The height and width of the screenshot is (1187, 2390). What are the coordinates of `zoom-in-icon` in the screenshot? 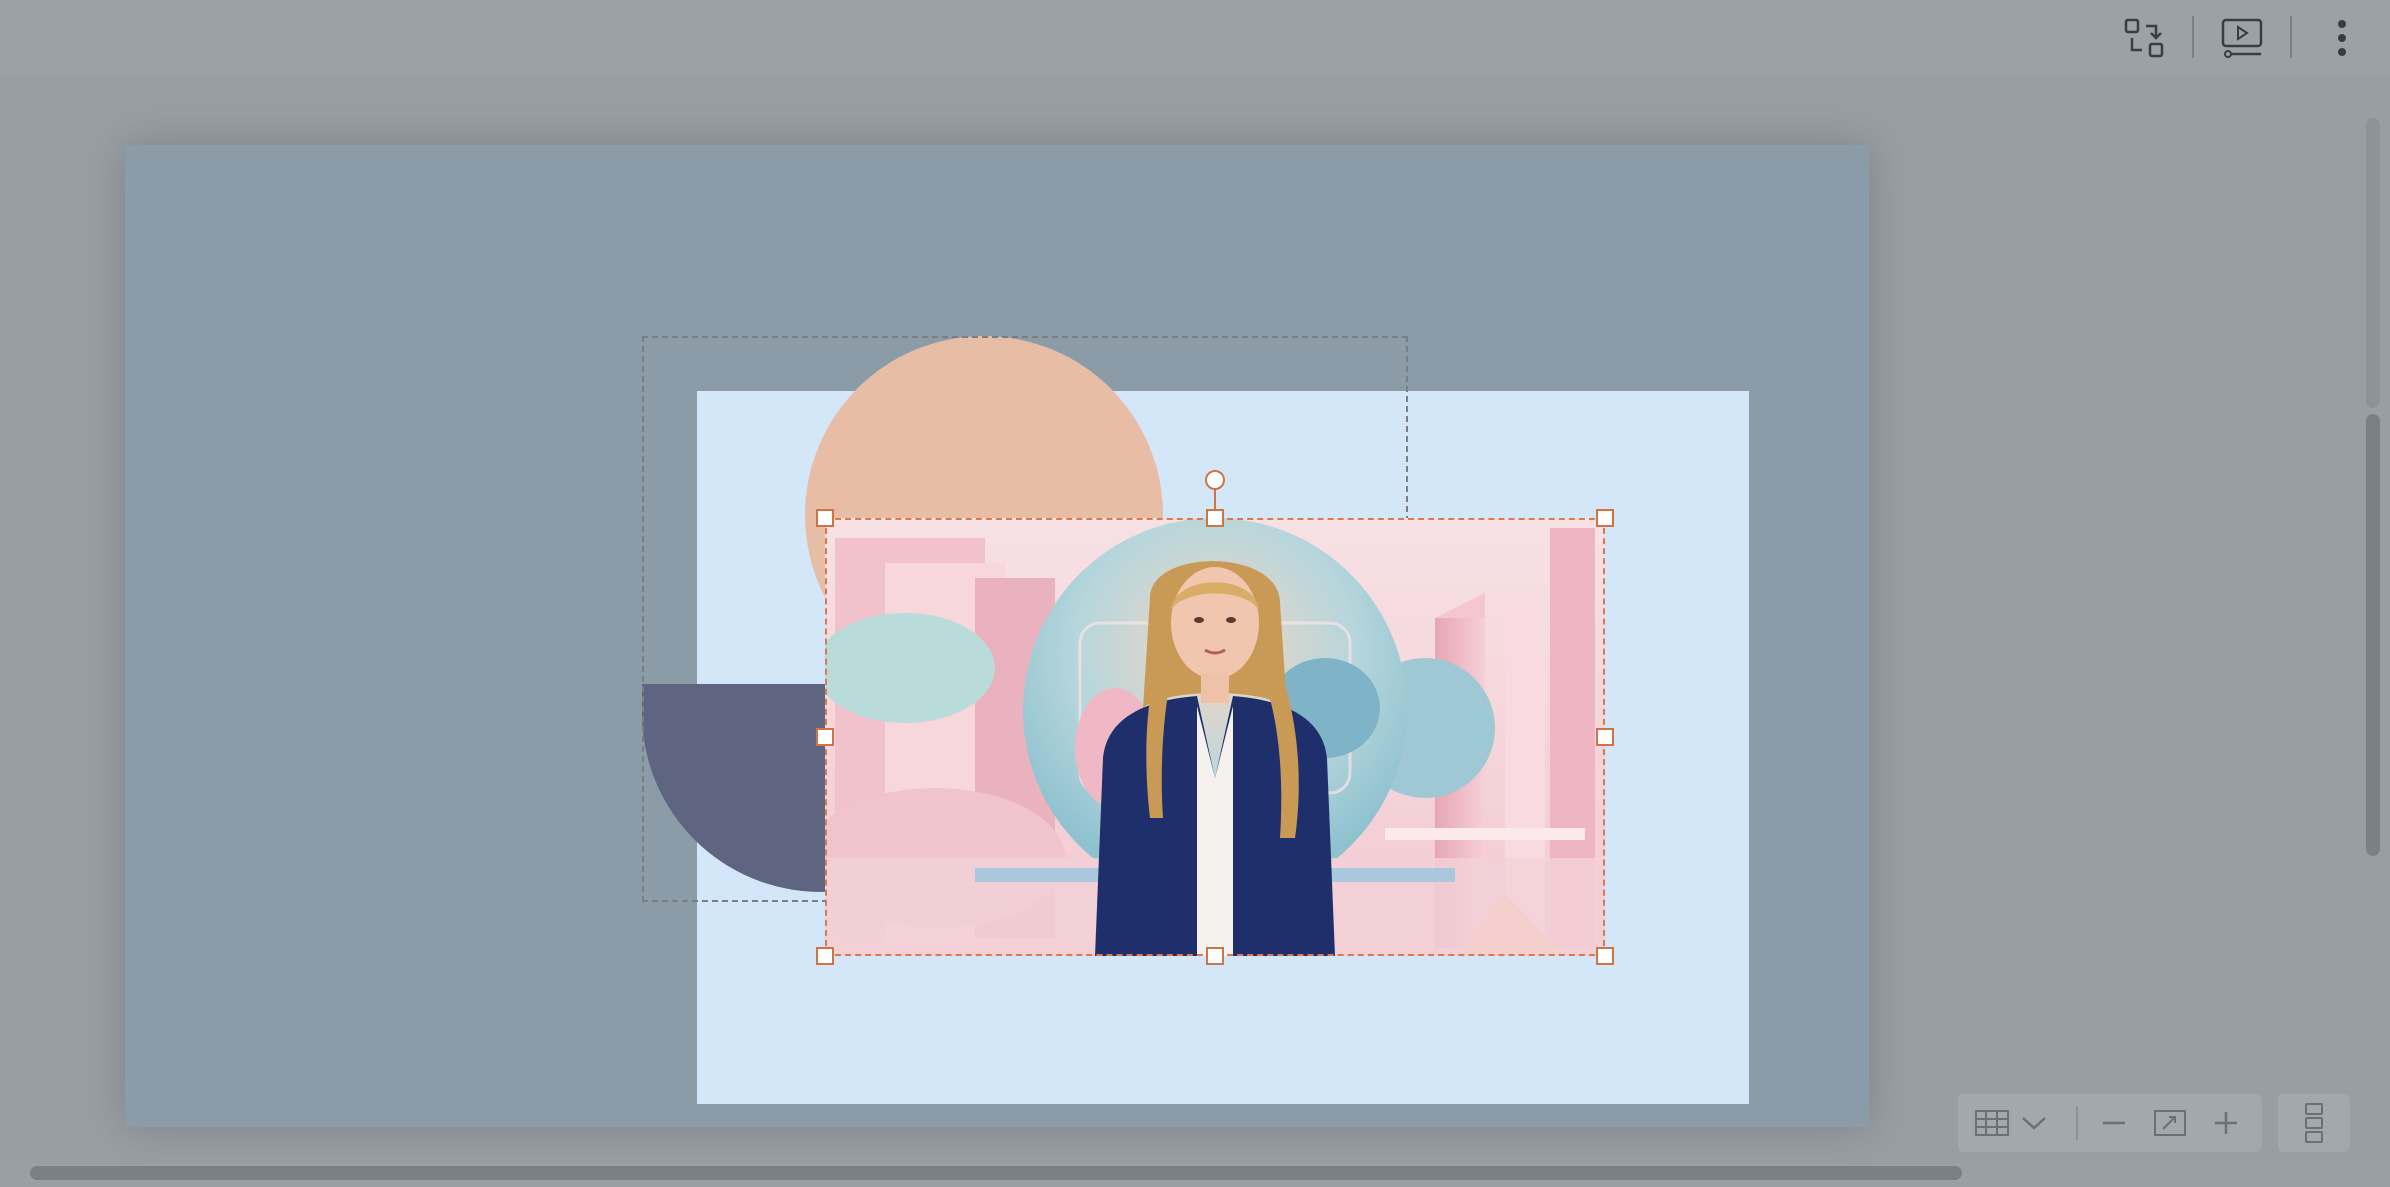 It's located at (2226, 1123).